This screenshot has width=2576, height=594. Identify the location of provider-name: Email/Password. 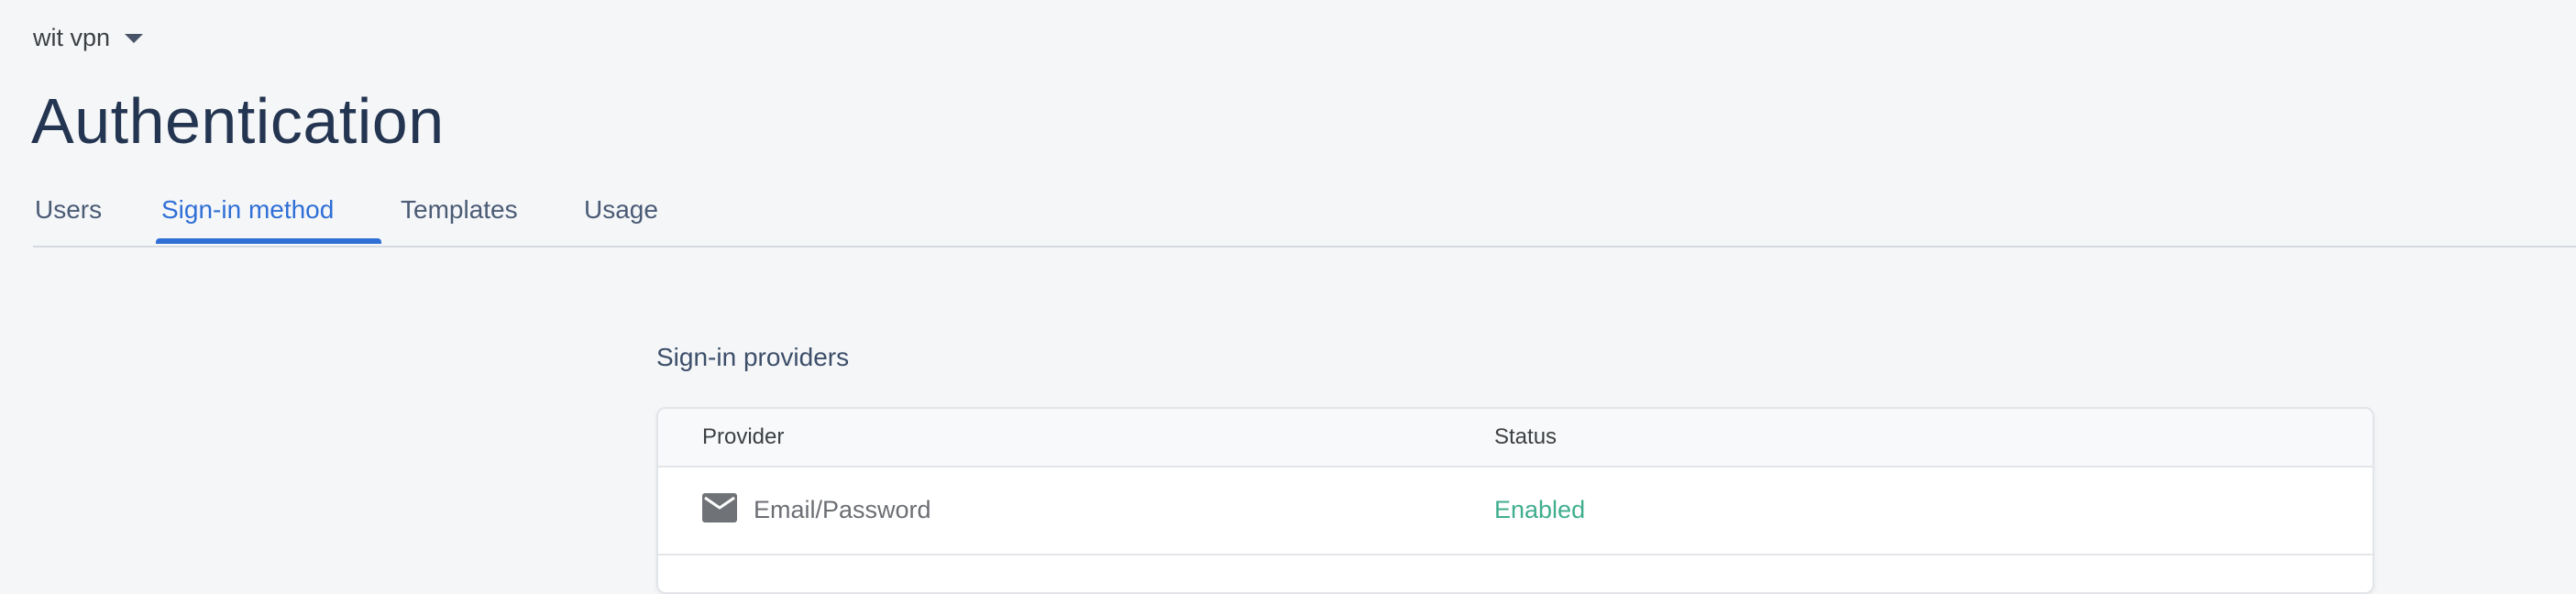
(842, 509).